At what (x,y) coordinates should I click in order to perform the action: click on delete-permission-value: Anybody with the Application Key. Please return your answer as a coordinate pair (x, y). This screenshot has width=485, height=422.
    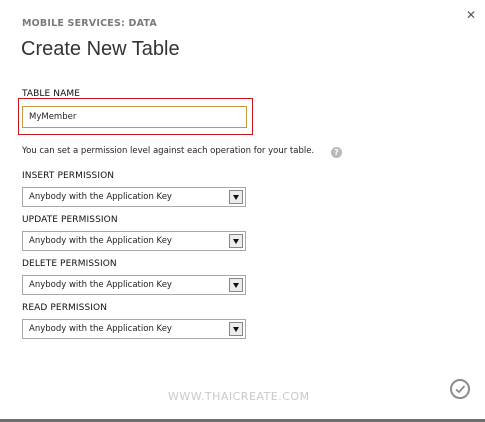
    Looking at the image, I should click on (100, 285).